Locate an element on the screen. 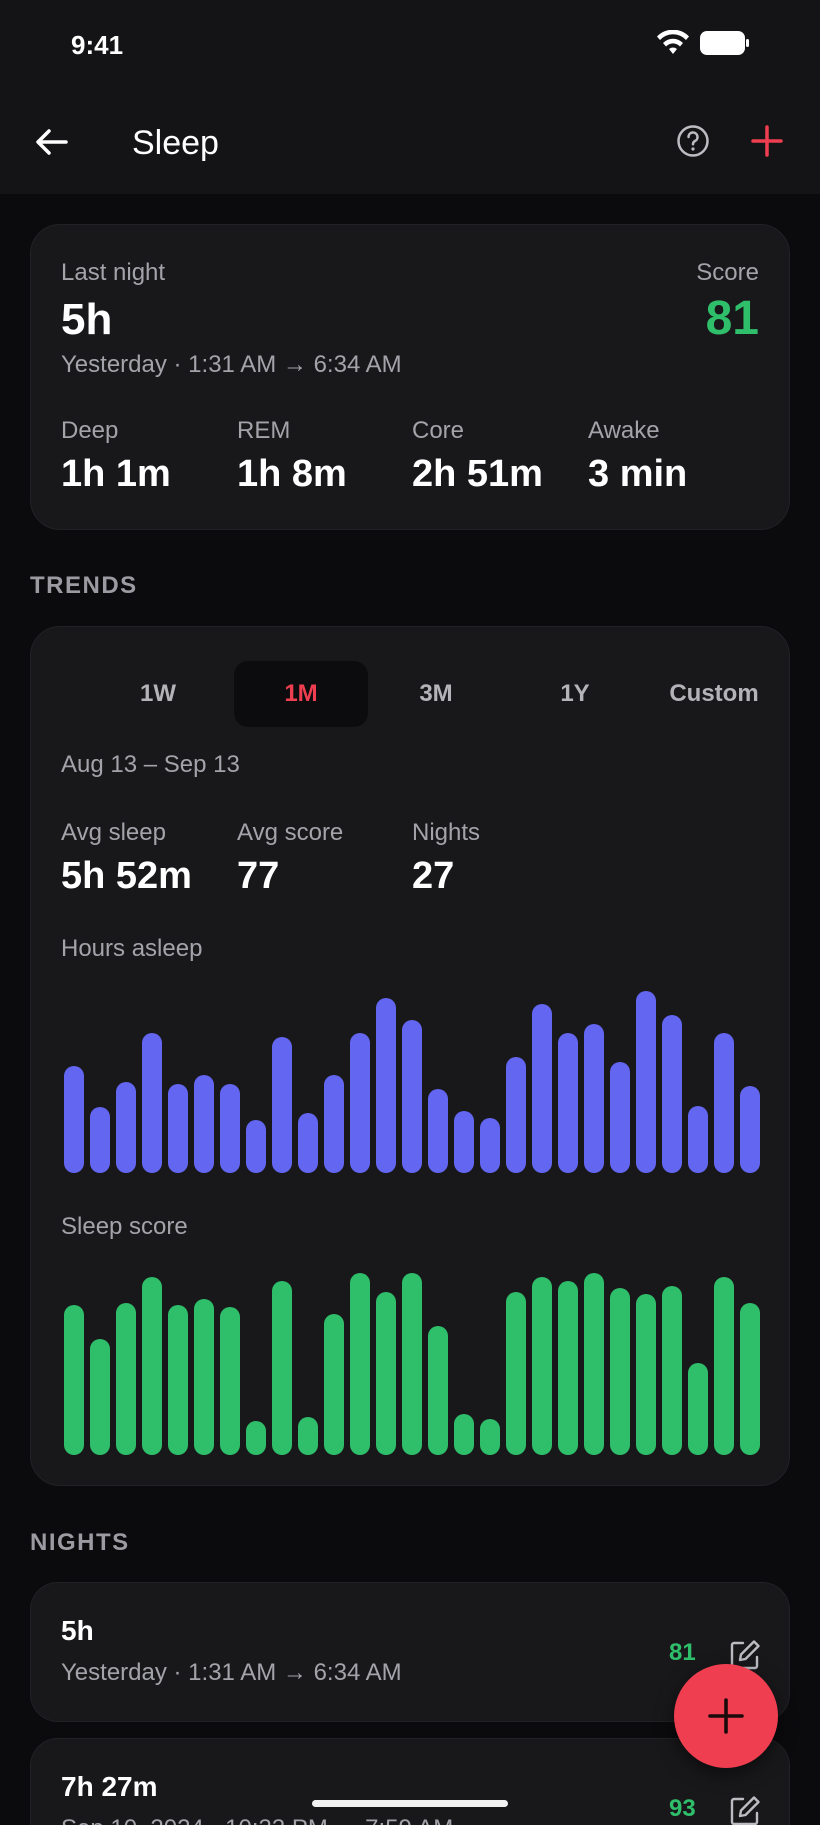  nights-count-label: Nights is located at coordinates (446, 832).